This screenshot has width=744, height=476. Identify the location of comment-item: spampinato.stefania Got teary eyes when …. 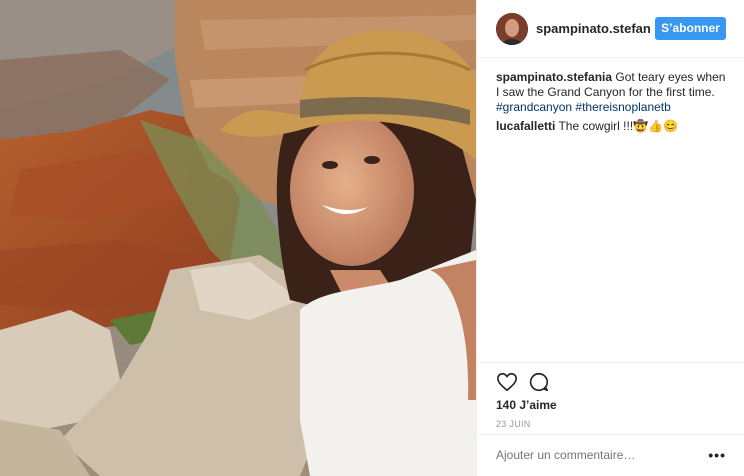
(614, 92).